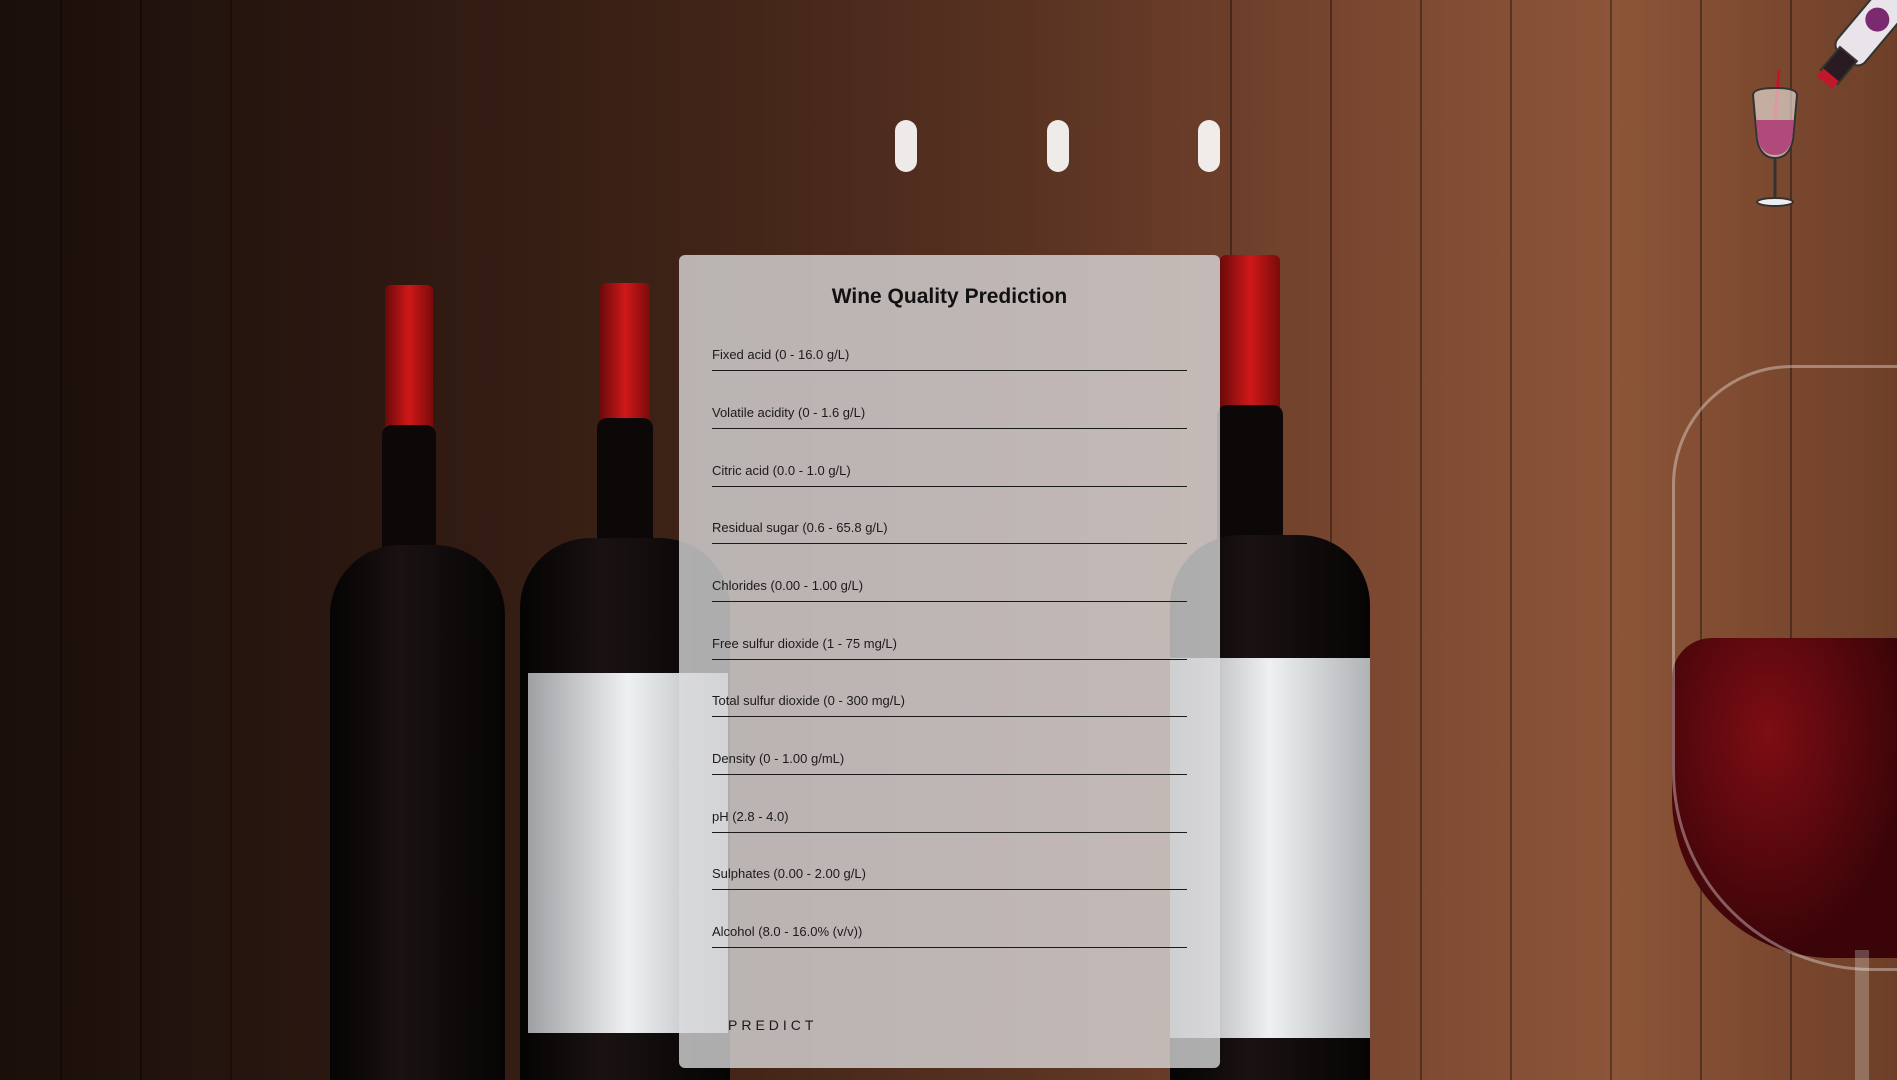 The image size is (1897, 1080). I want to click on citric-acid-field, so click(949, 471).